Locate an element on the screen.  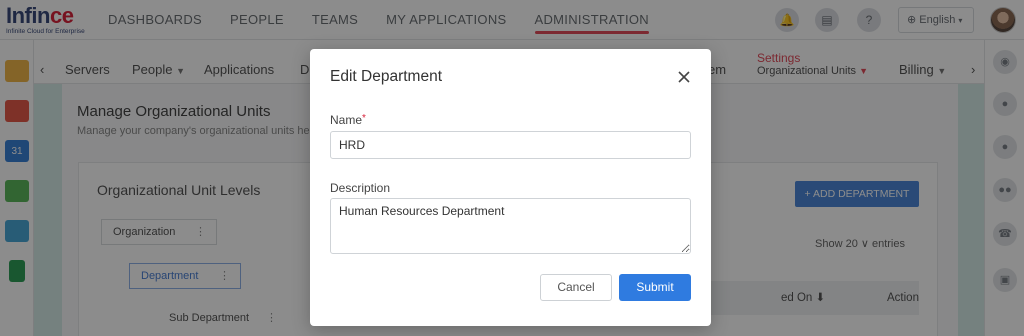
name-label-text: Name is located at coordinates (346, 120).